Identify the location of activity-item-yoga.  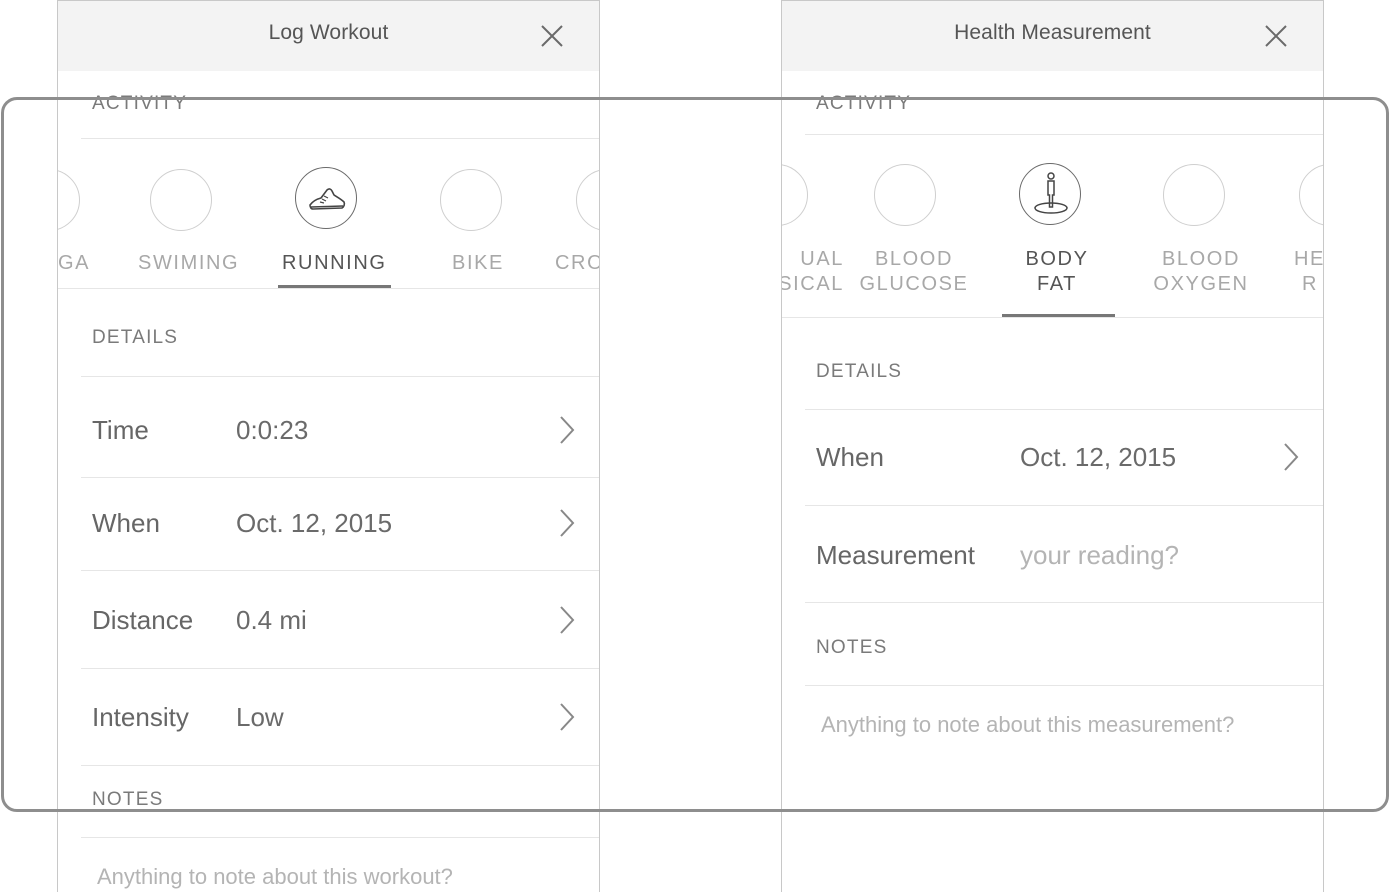
(69, 200).